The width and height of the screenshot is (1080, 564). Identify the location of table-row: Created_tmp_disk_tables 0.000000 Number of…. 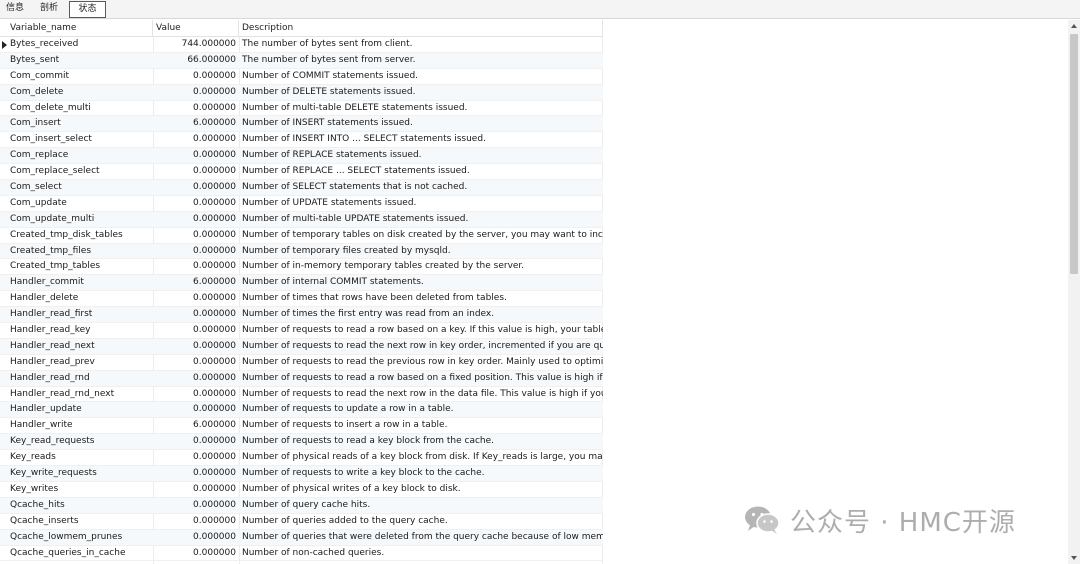
(301, 236).